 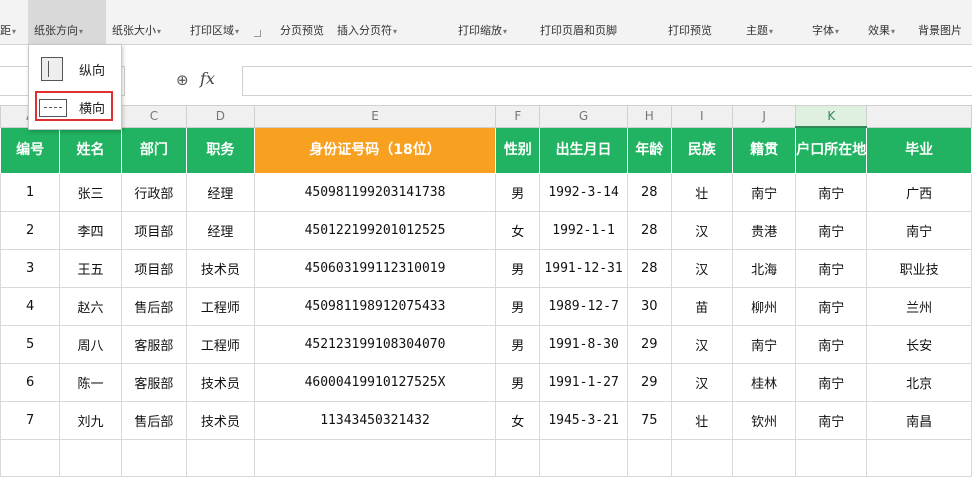 What do you see at coordinates (764, 382) in the screenshot?
I see `table-cell: 桂林` at bounding box center [764, 382].